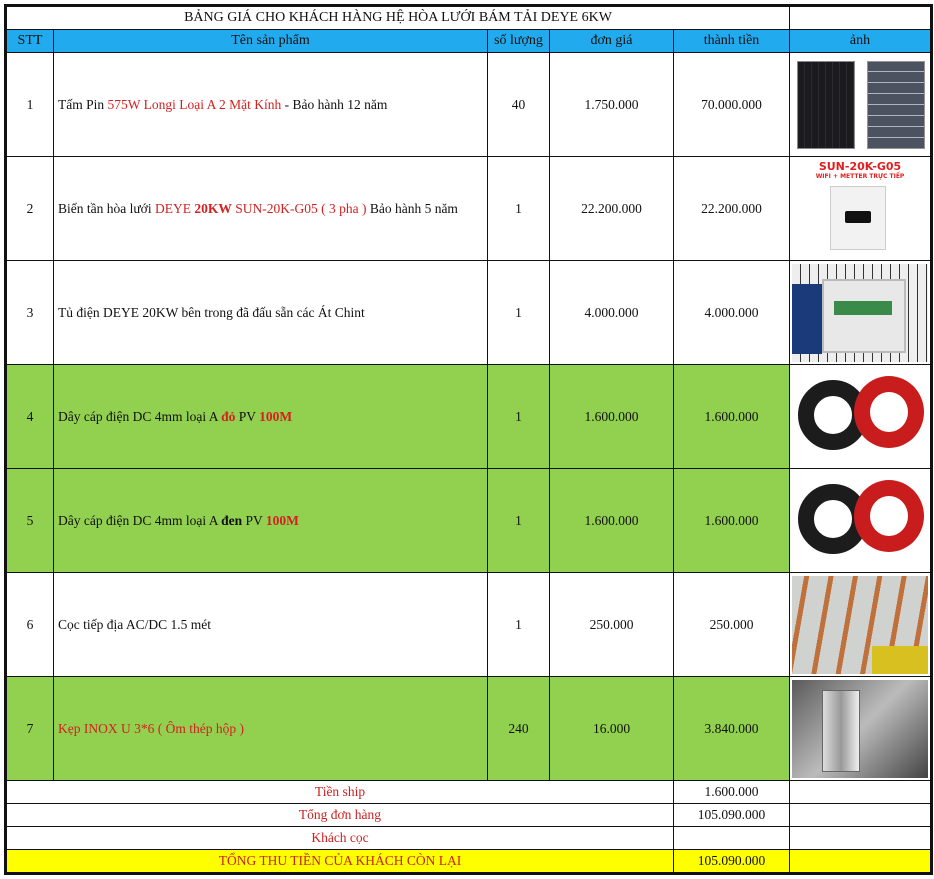 The image size is (934, 879). I want to click on header-stt: STT, so click(29, 41).